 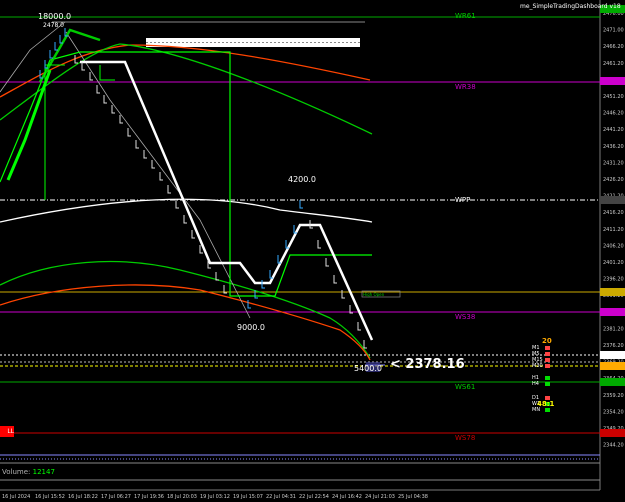 What do you see at coordinates (613, 147) in the screenshot?
I see `price-tick: 2436.20` at bounding box center [613, 147].